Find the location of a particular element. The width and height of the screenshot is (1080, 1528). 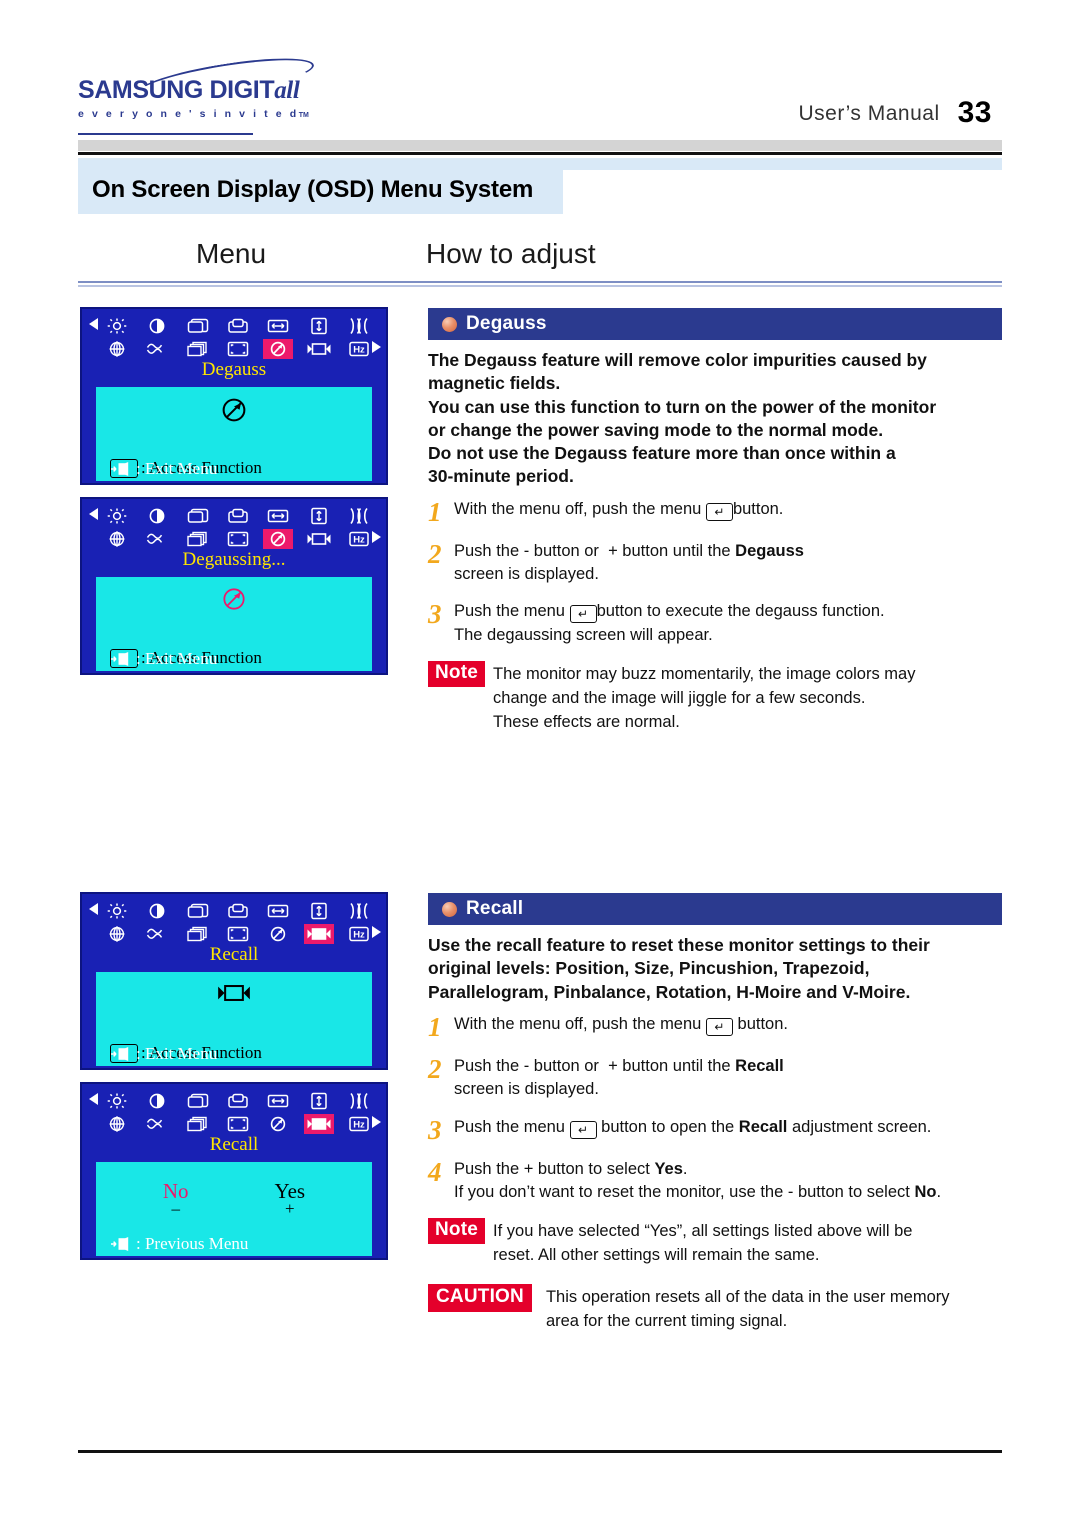

header-gray-band is located at coordinates (540, 145).